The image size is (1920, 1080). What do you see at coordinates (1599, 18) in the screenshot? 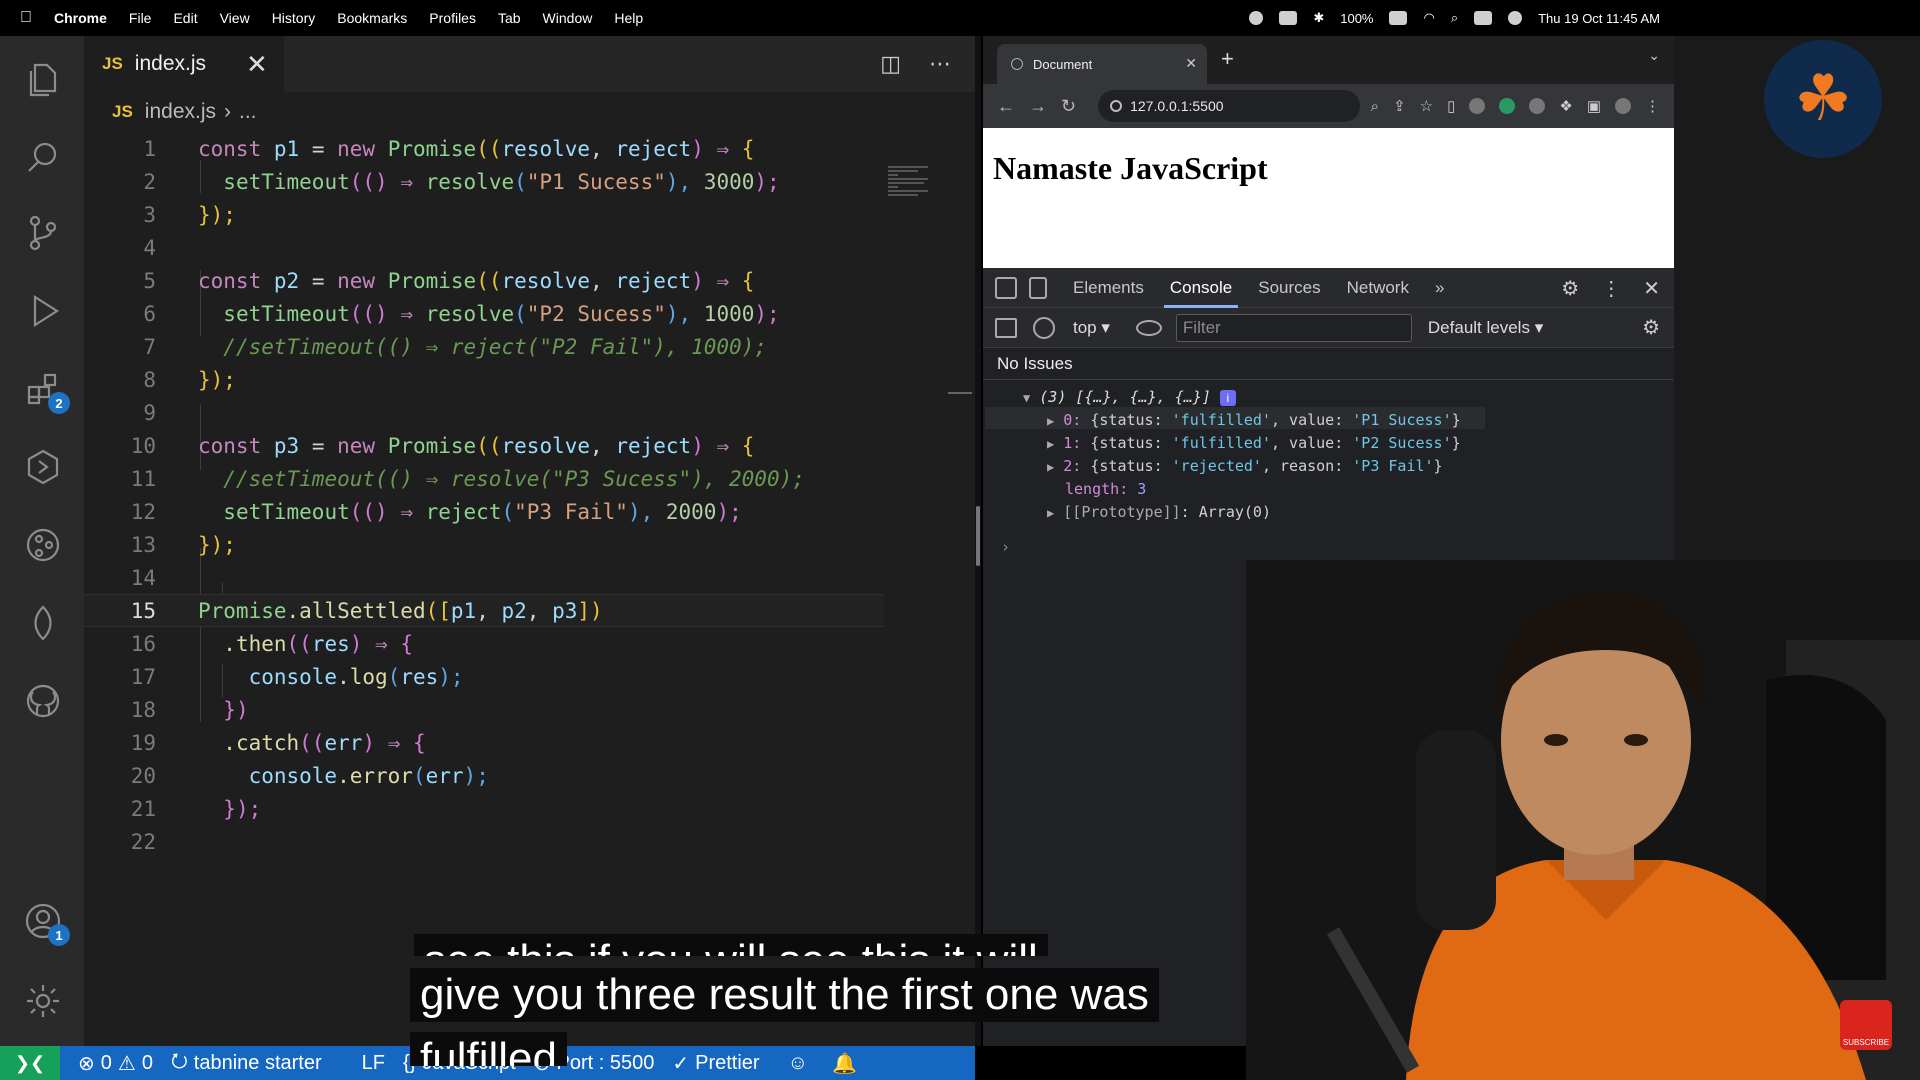
I see `menubar-datetime: Thu 19 Oct 11:45 AM` at bounding box center [1599, 18].